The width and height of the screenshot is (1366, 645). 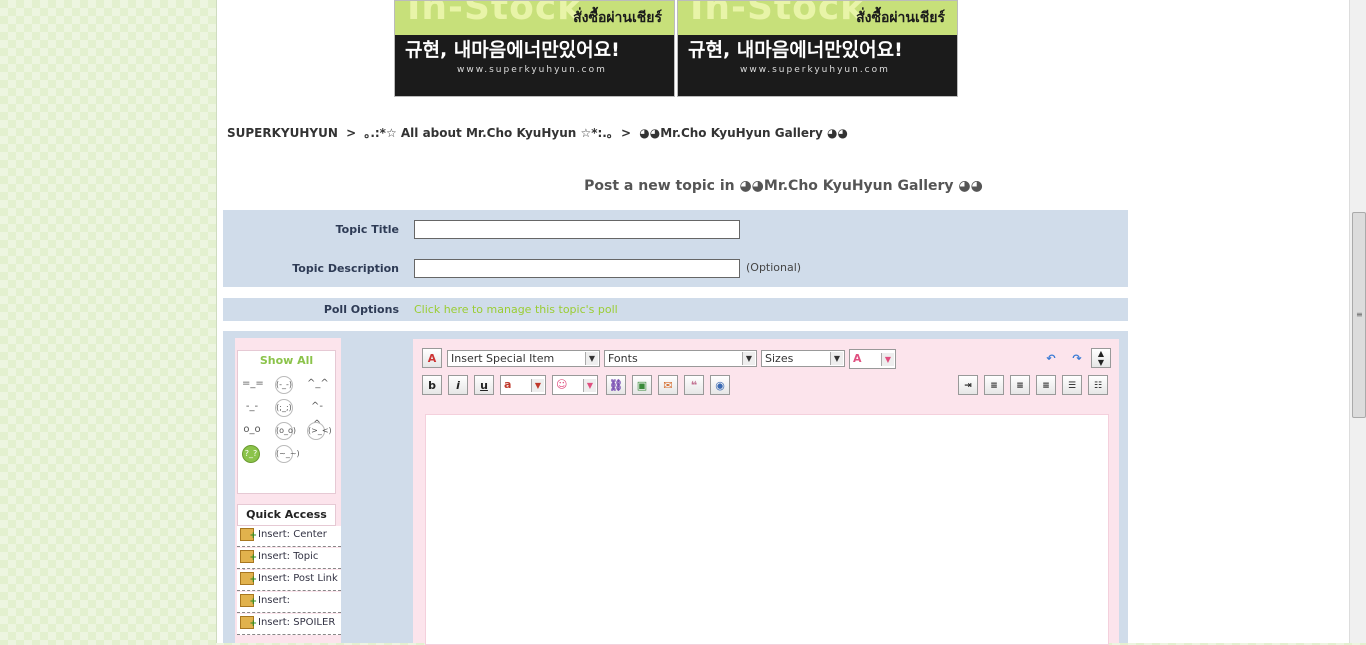 What do you see at coordinates (623, 358) in the screenshot?
I see `fonts-label: Fonts` at bounding box center [623, 358].